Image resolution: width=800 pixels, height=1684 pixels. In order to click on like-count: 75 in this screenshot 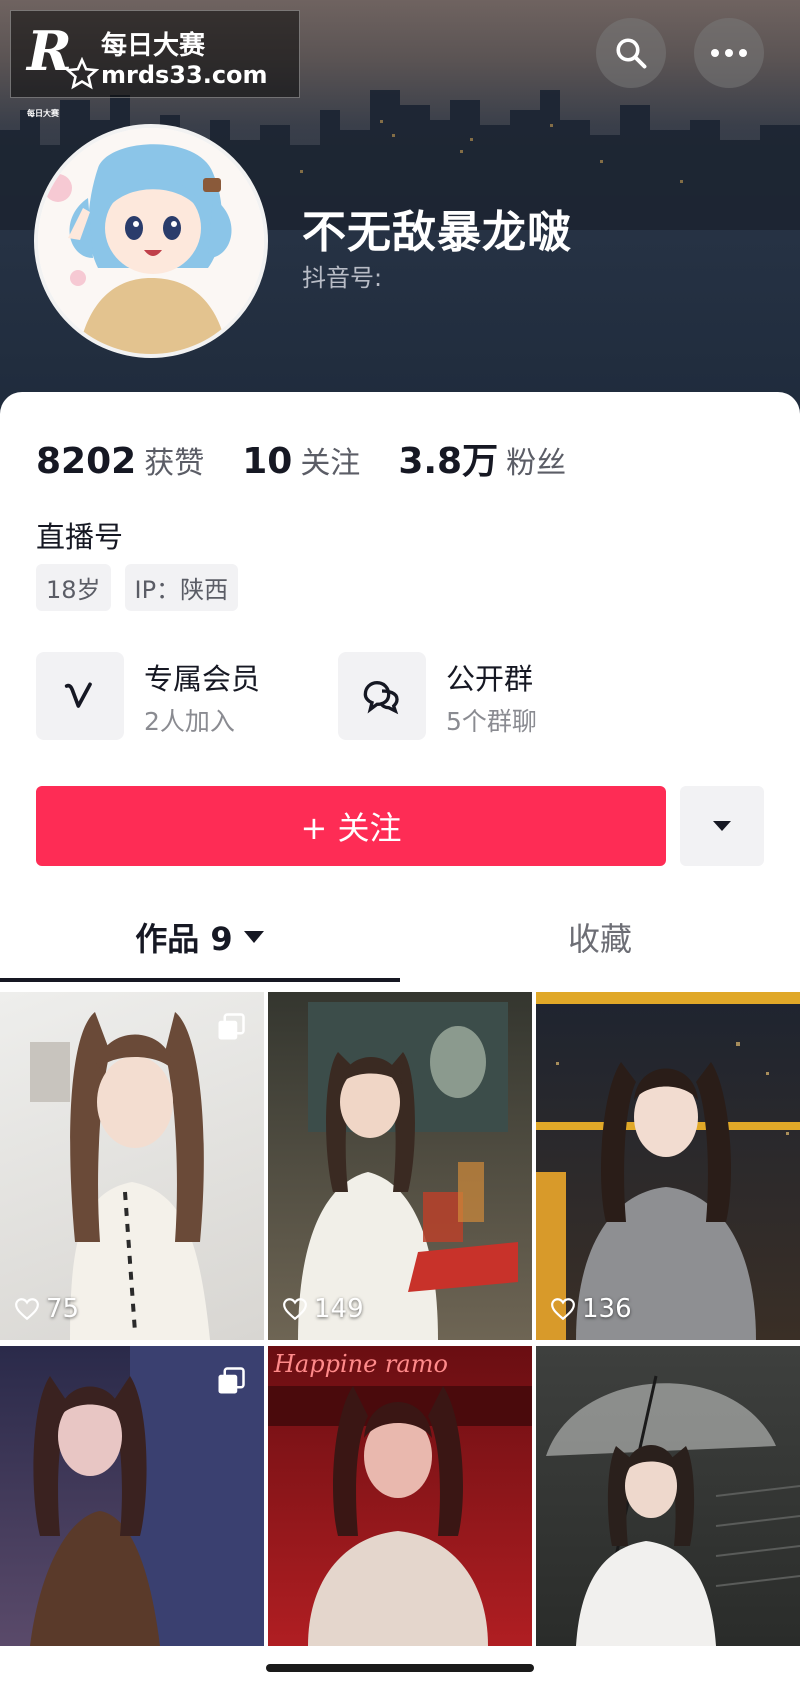, I will do `click(46, 1309)`.